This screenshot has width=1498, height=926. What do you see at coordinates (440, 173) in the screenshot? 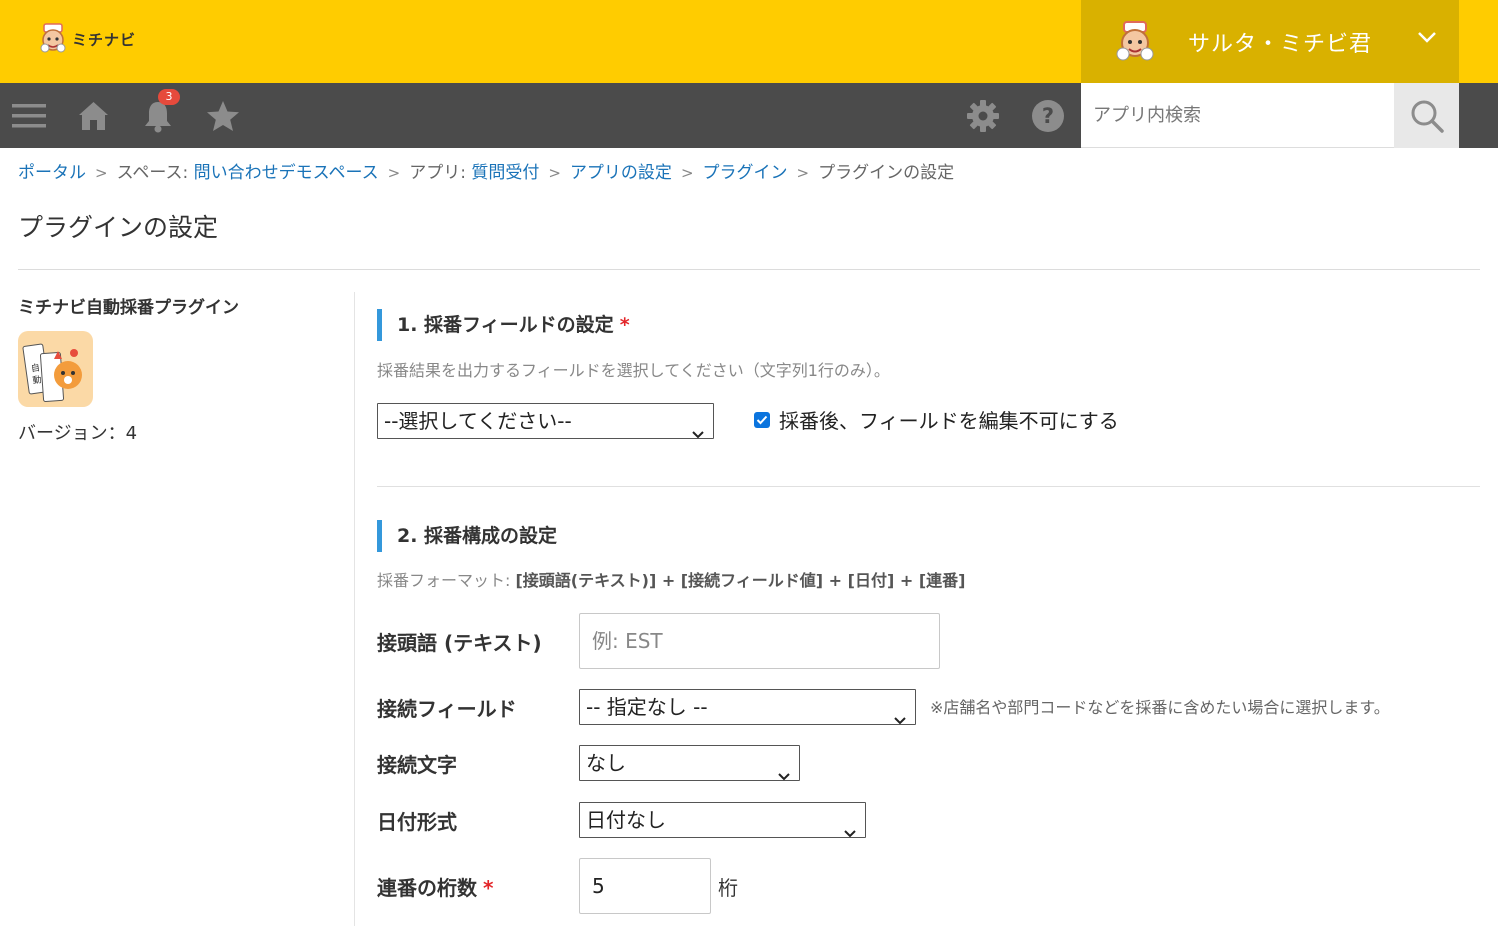
I see `breadcrumb-app-prefix: アプリ:` at bounding box center [440, 173].